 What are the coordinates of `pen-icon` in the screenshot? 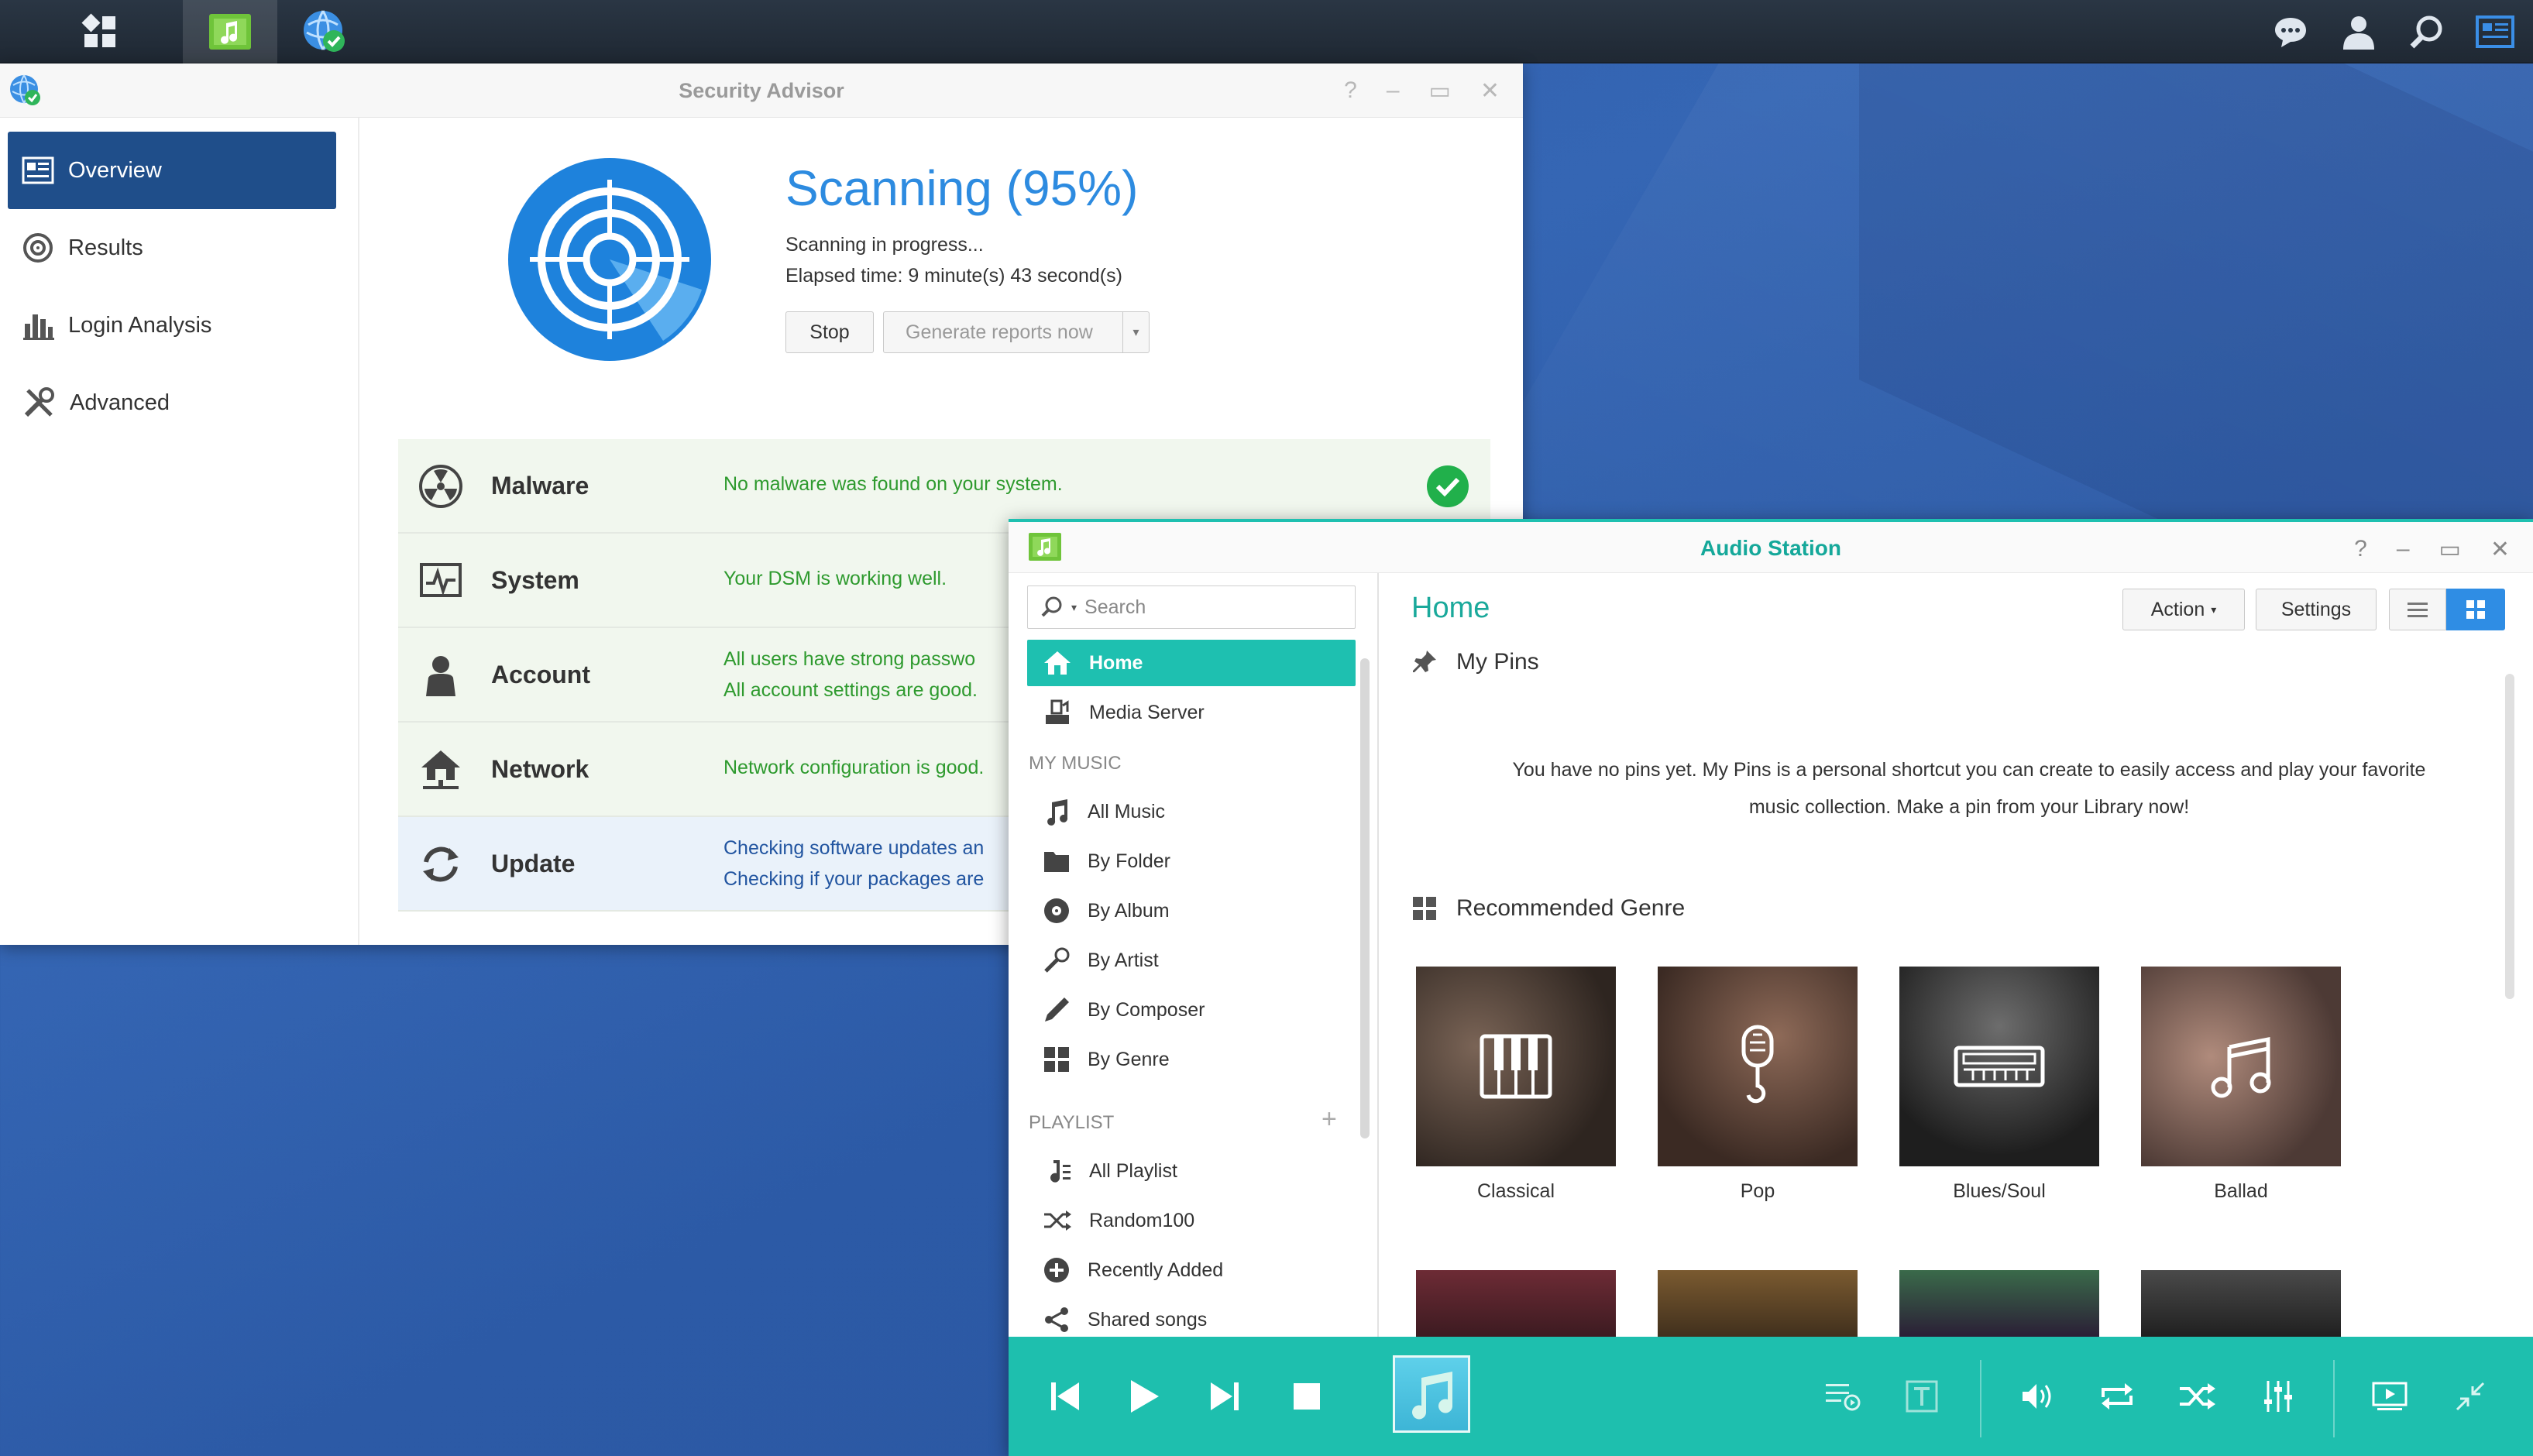 It's located at (1057, 1010).